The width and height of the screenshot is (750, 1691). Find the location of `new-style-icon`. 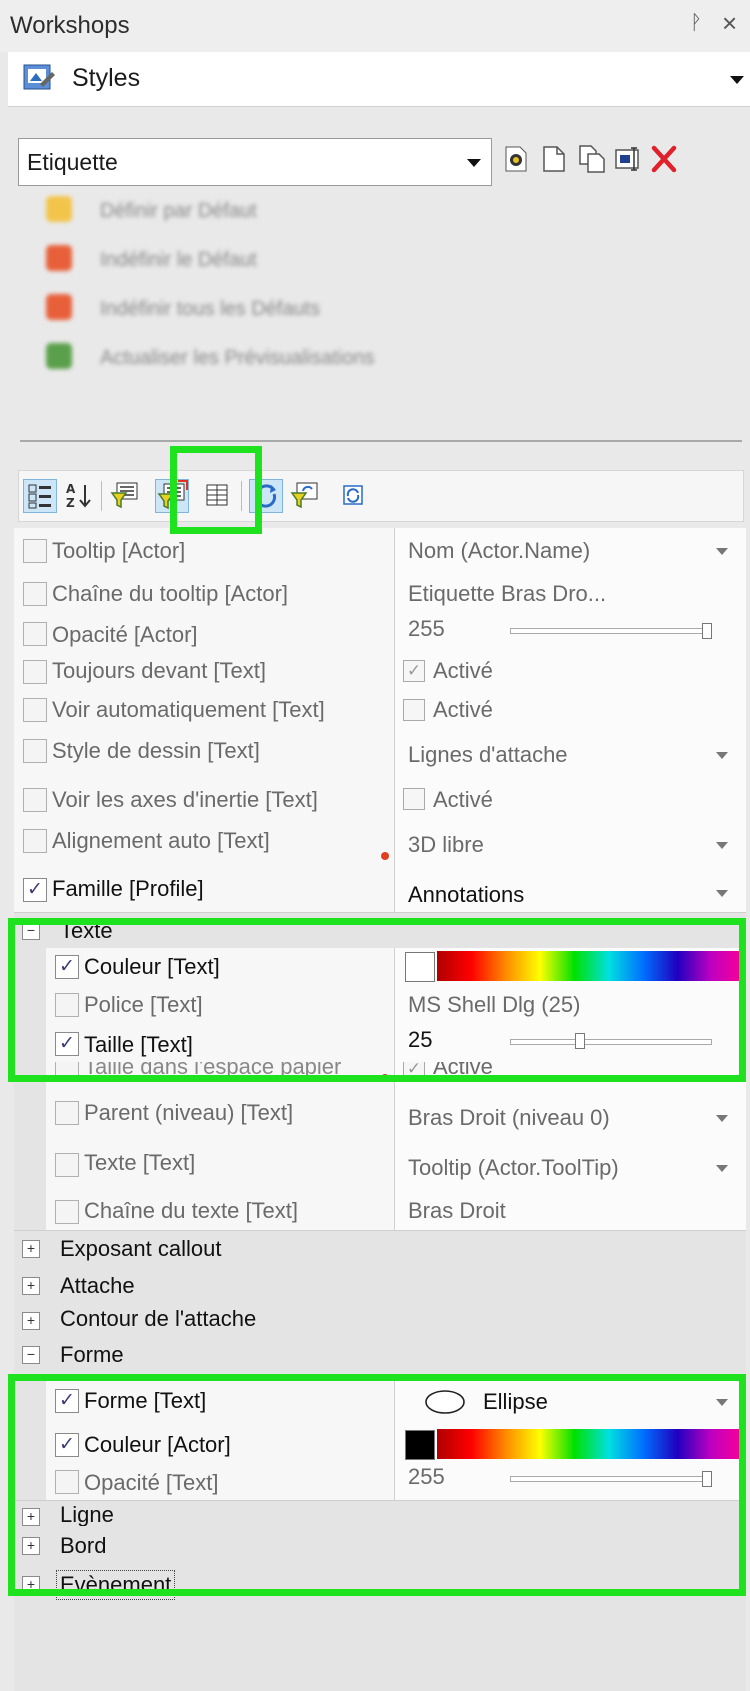

new-style-icon is located at coordinates (554, 159).